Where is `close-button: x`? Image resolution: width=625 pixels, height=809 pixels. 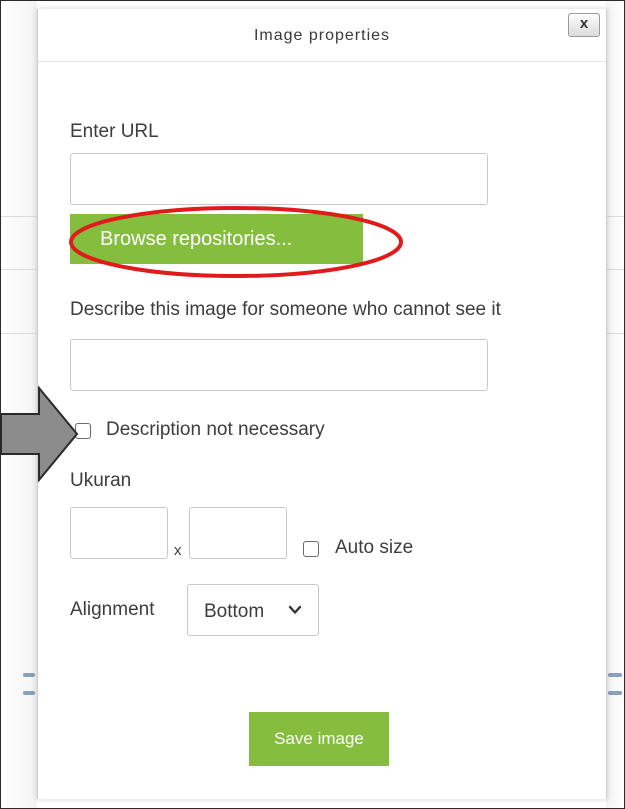
close-button: x is located at coordinates (584, 25).